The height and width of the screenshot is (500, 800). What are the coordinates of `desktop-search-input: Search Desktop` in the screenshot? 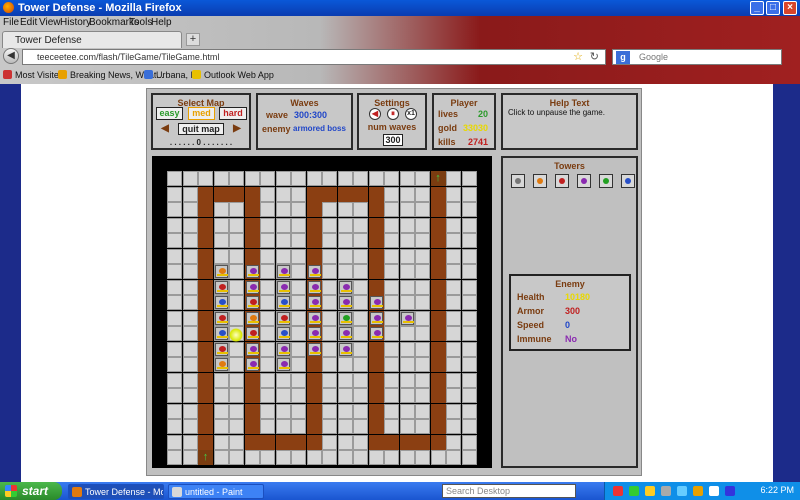 It's located at (509, 491).